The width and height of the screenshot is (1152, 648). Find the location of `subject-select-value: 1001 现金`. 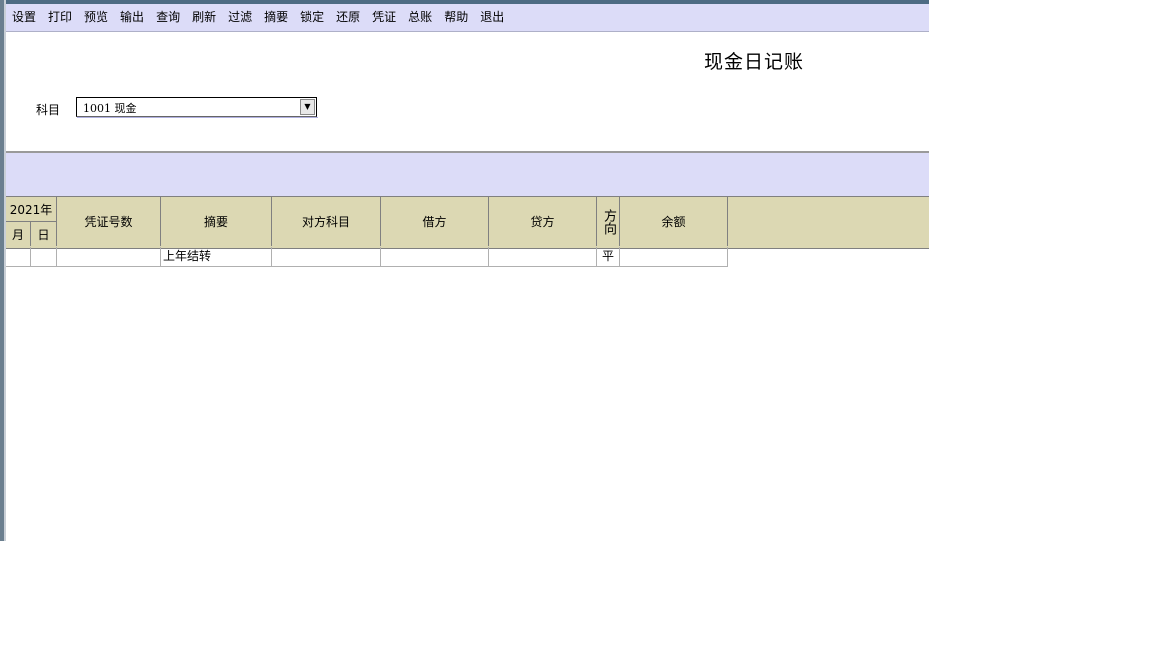

subject-select-value: 1001 现金 is located at coordinates (110, 108).